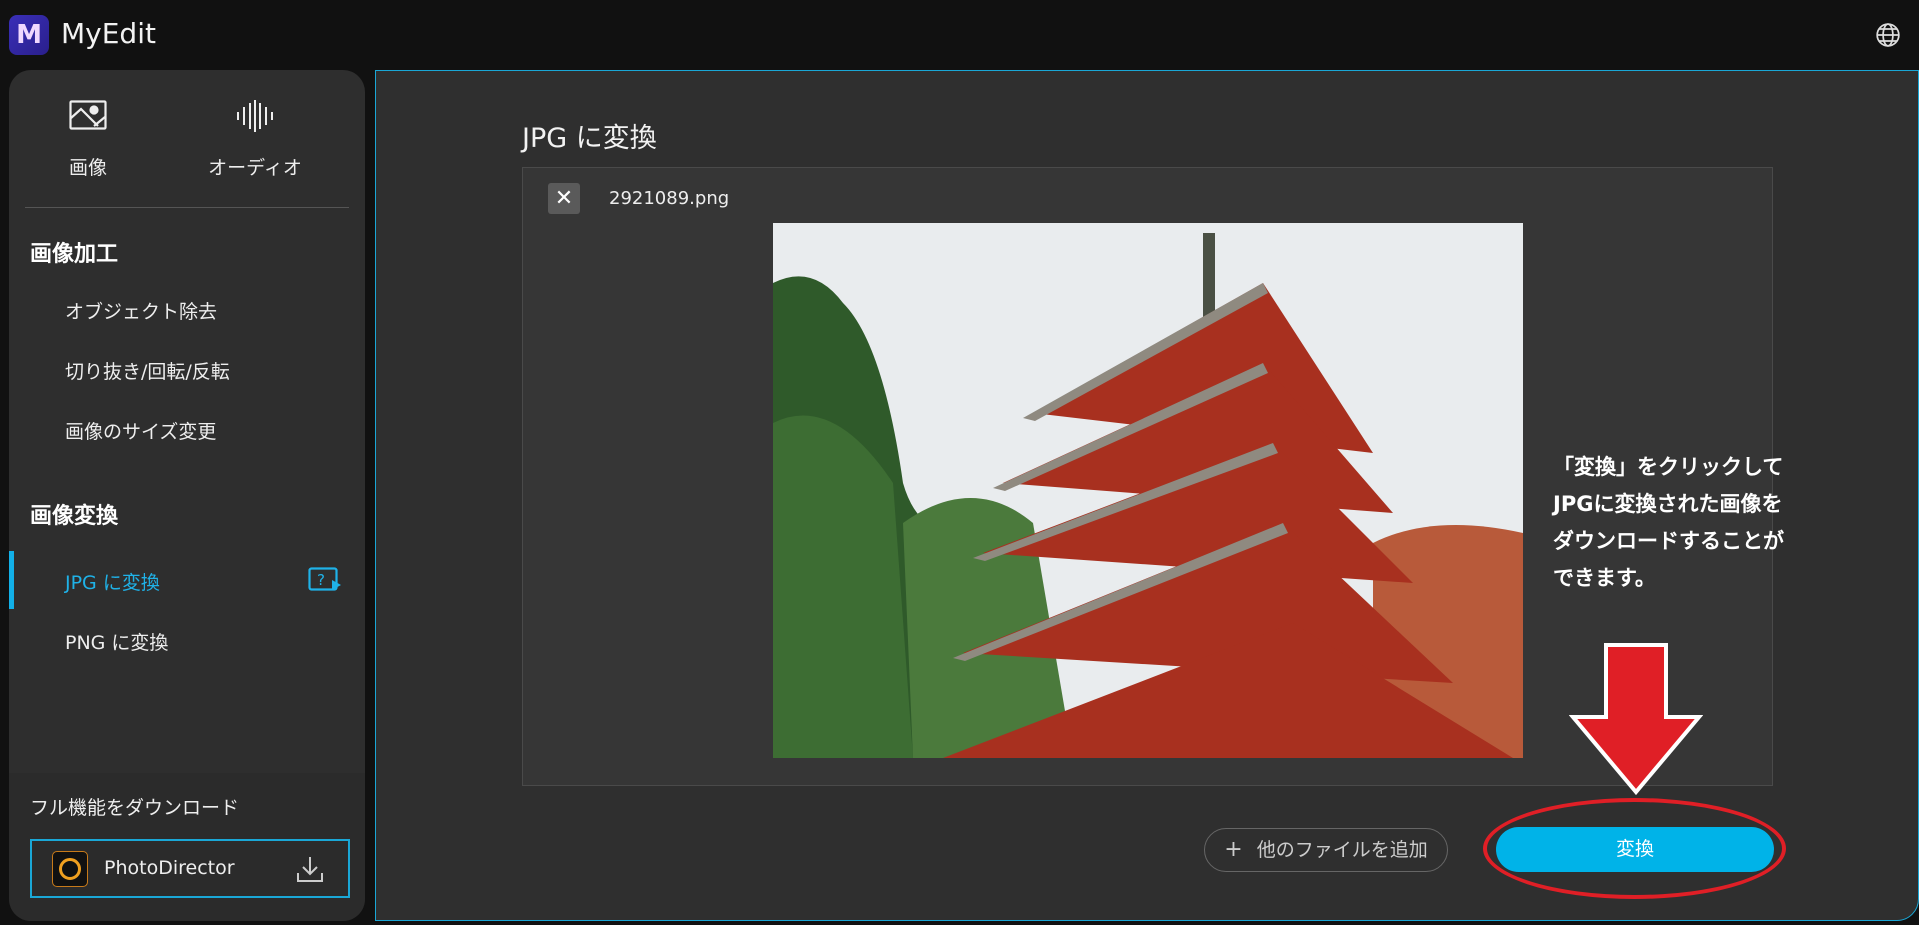 The image size is (1919, 925). I want to click on audio-wave-icon, so click(255, 116).